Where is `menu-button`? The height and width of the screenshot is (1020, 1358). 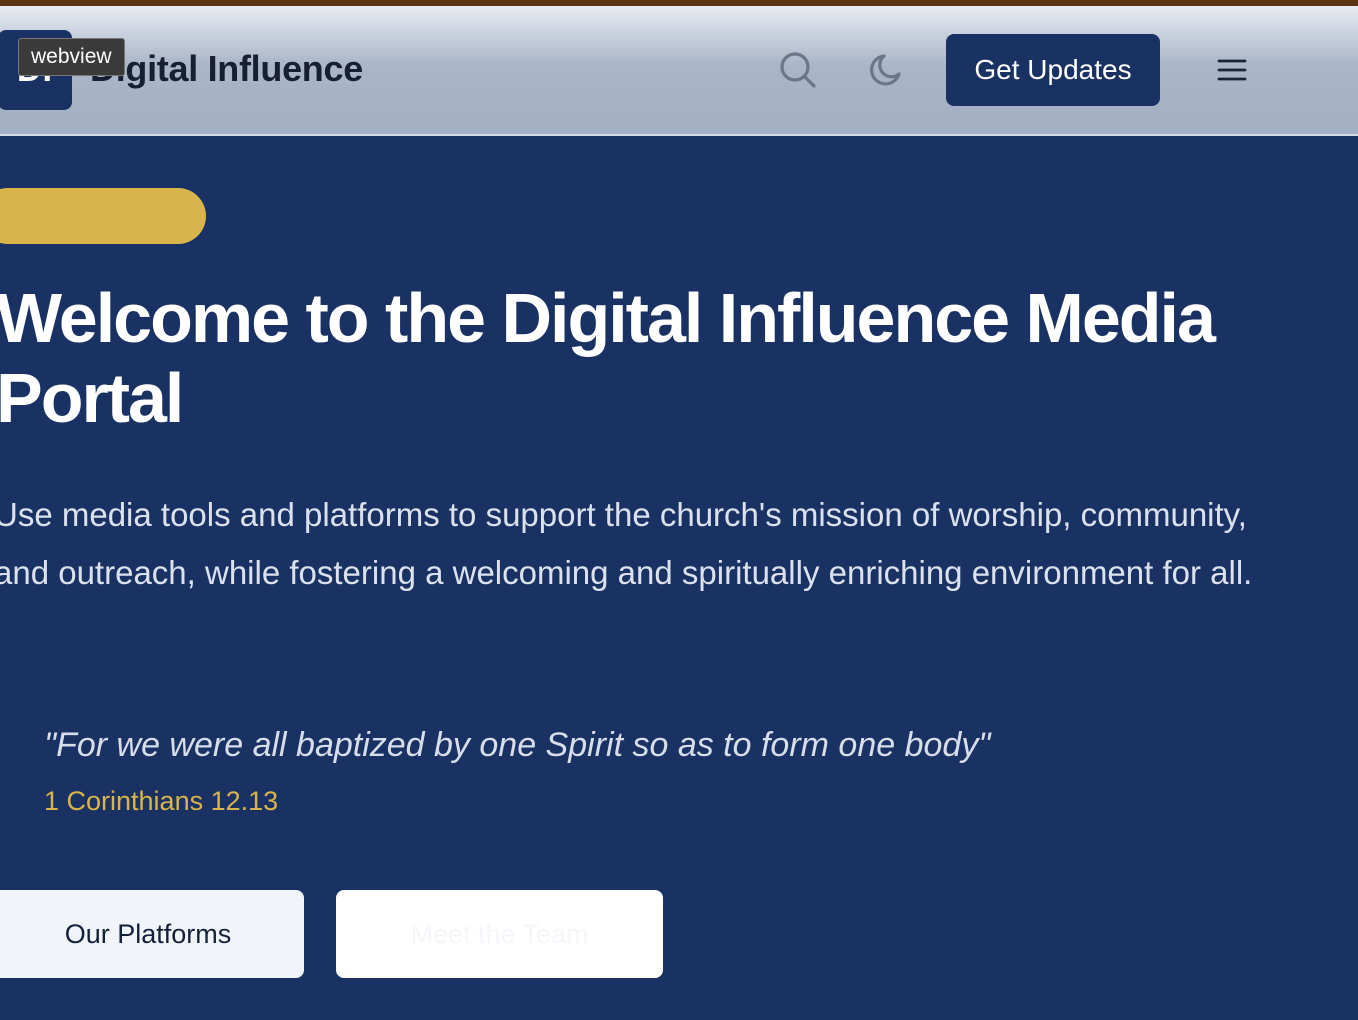
menu-button is located at coordinates (1232, 70).